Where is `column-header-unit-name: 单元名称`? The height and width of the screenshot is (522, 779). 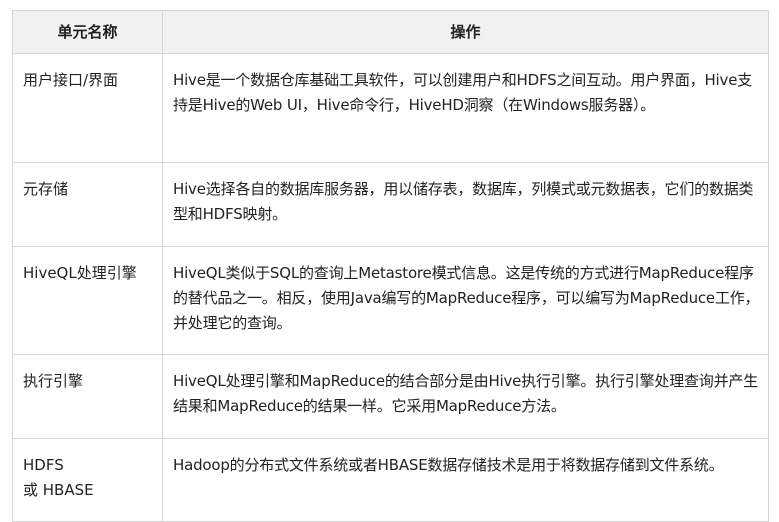 column-header-unit-name: 单元名称 is located at coordinates (87, 32).